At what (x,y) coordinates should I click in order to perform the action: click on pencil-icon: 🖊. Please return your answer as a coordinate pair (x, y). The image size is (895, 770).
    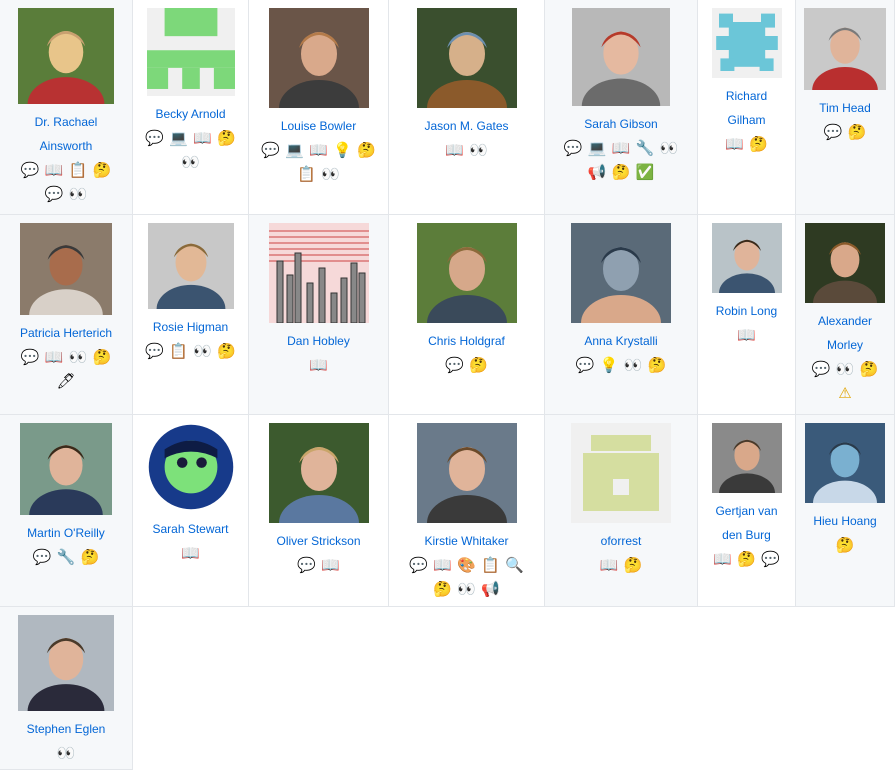
    Looking at the image, I should click on (66, 382).